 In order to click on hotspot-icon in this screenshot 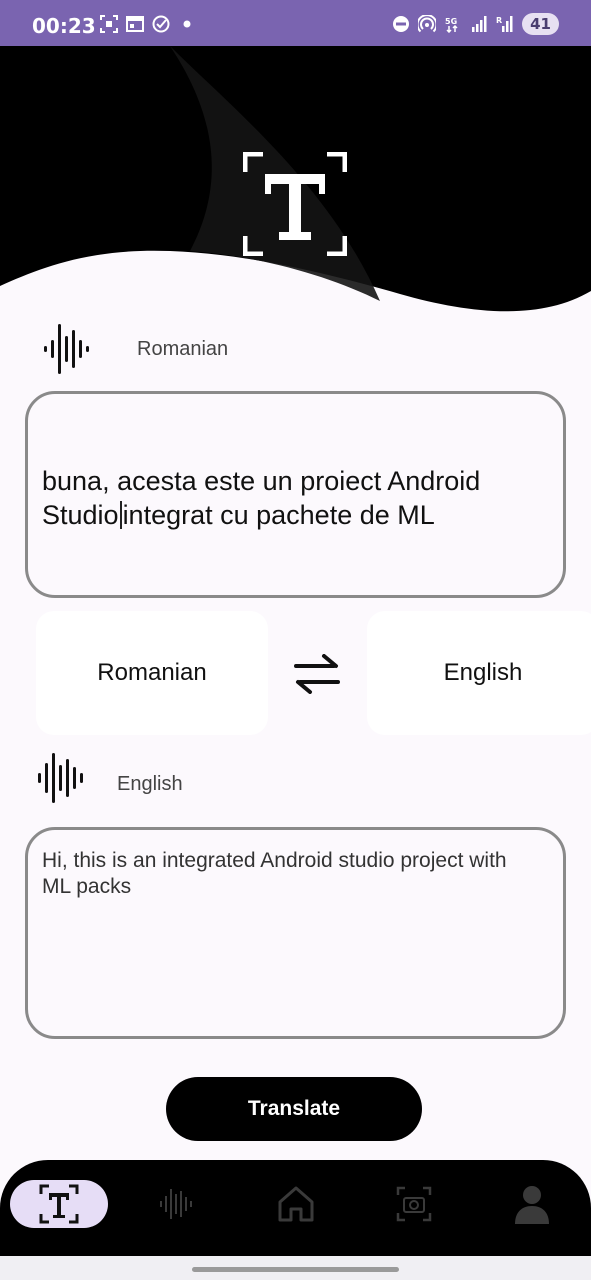, I will do `click(427, 24)`.